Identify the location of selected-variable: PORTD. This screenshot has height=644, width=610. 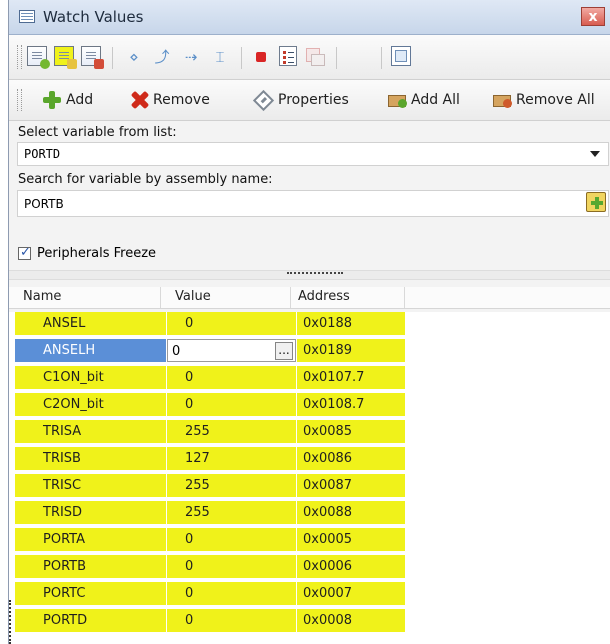
(42, 154).